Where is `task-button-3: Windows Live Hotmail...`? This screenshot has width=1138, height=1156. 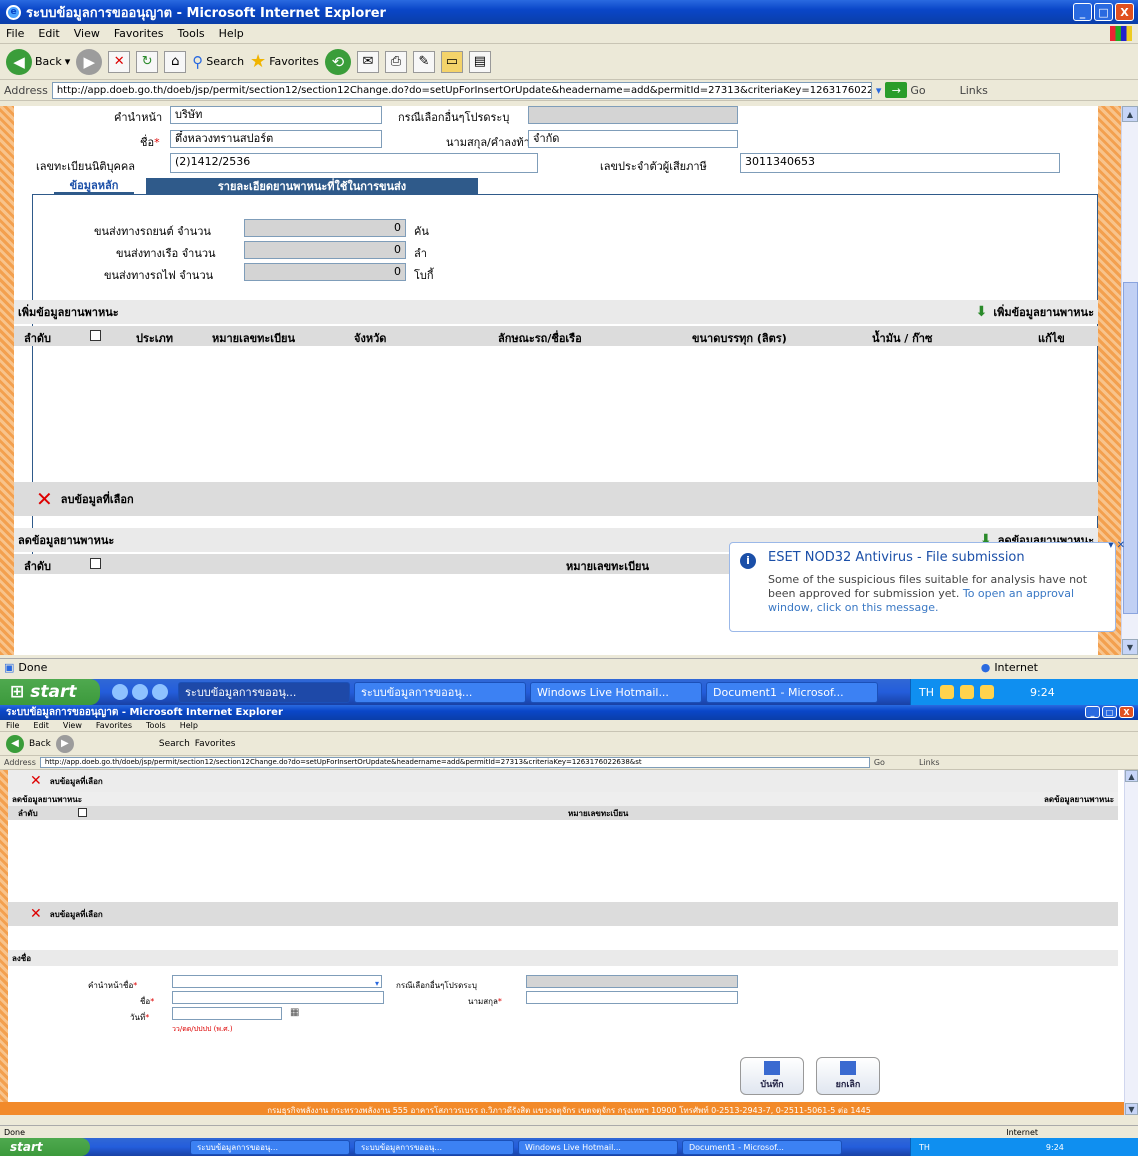 task-button-3: Windows Live Hotmail... is located at coordinates (616, 692).